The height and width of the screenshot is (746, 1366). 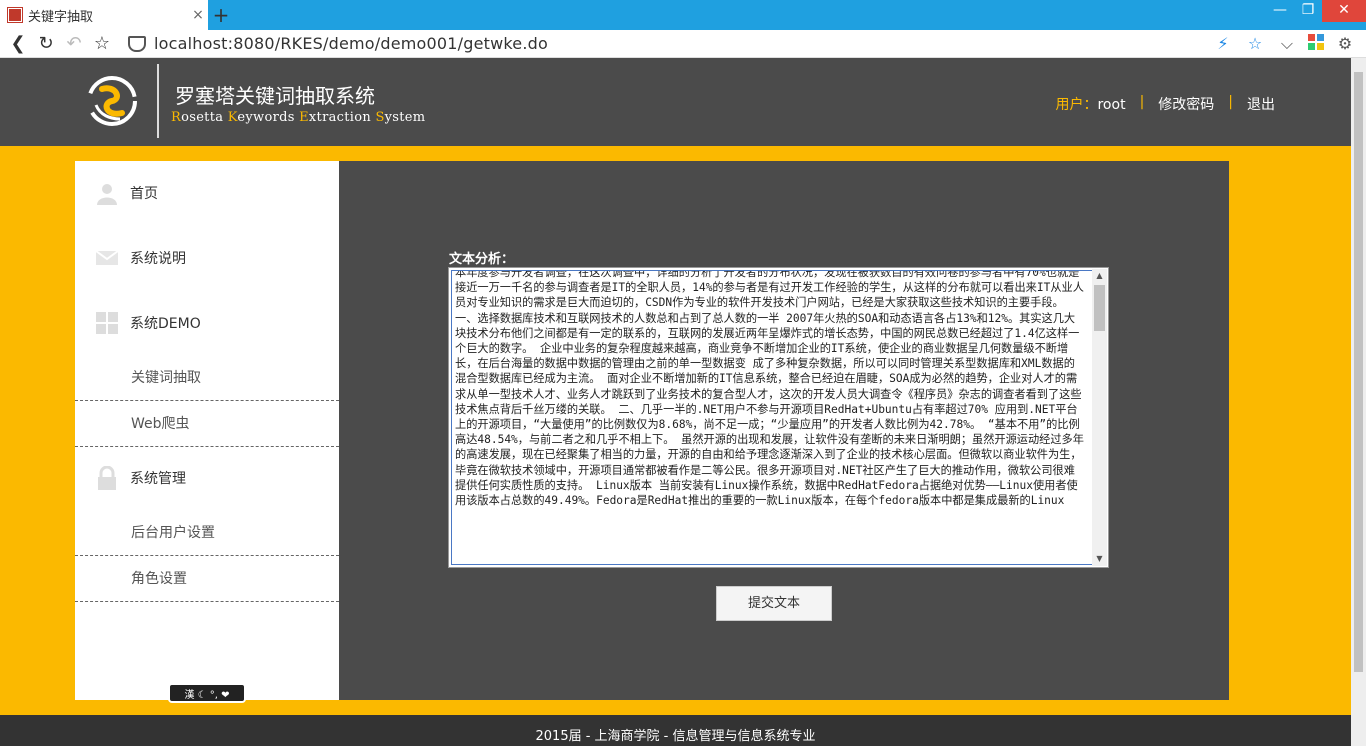 What do you see at coordinates (207, 323) in the screenshot?
I see `sidebar-item-system-demo: 系统DEMO` at bounding box center [207, 323].